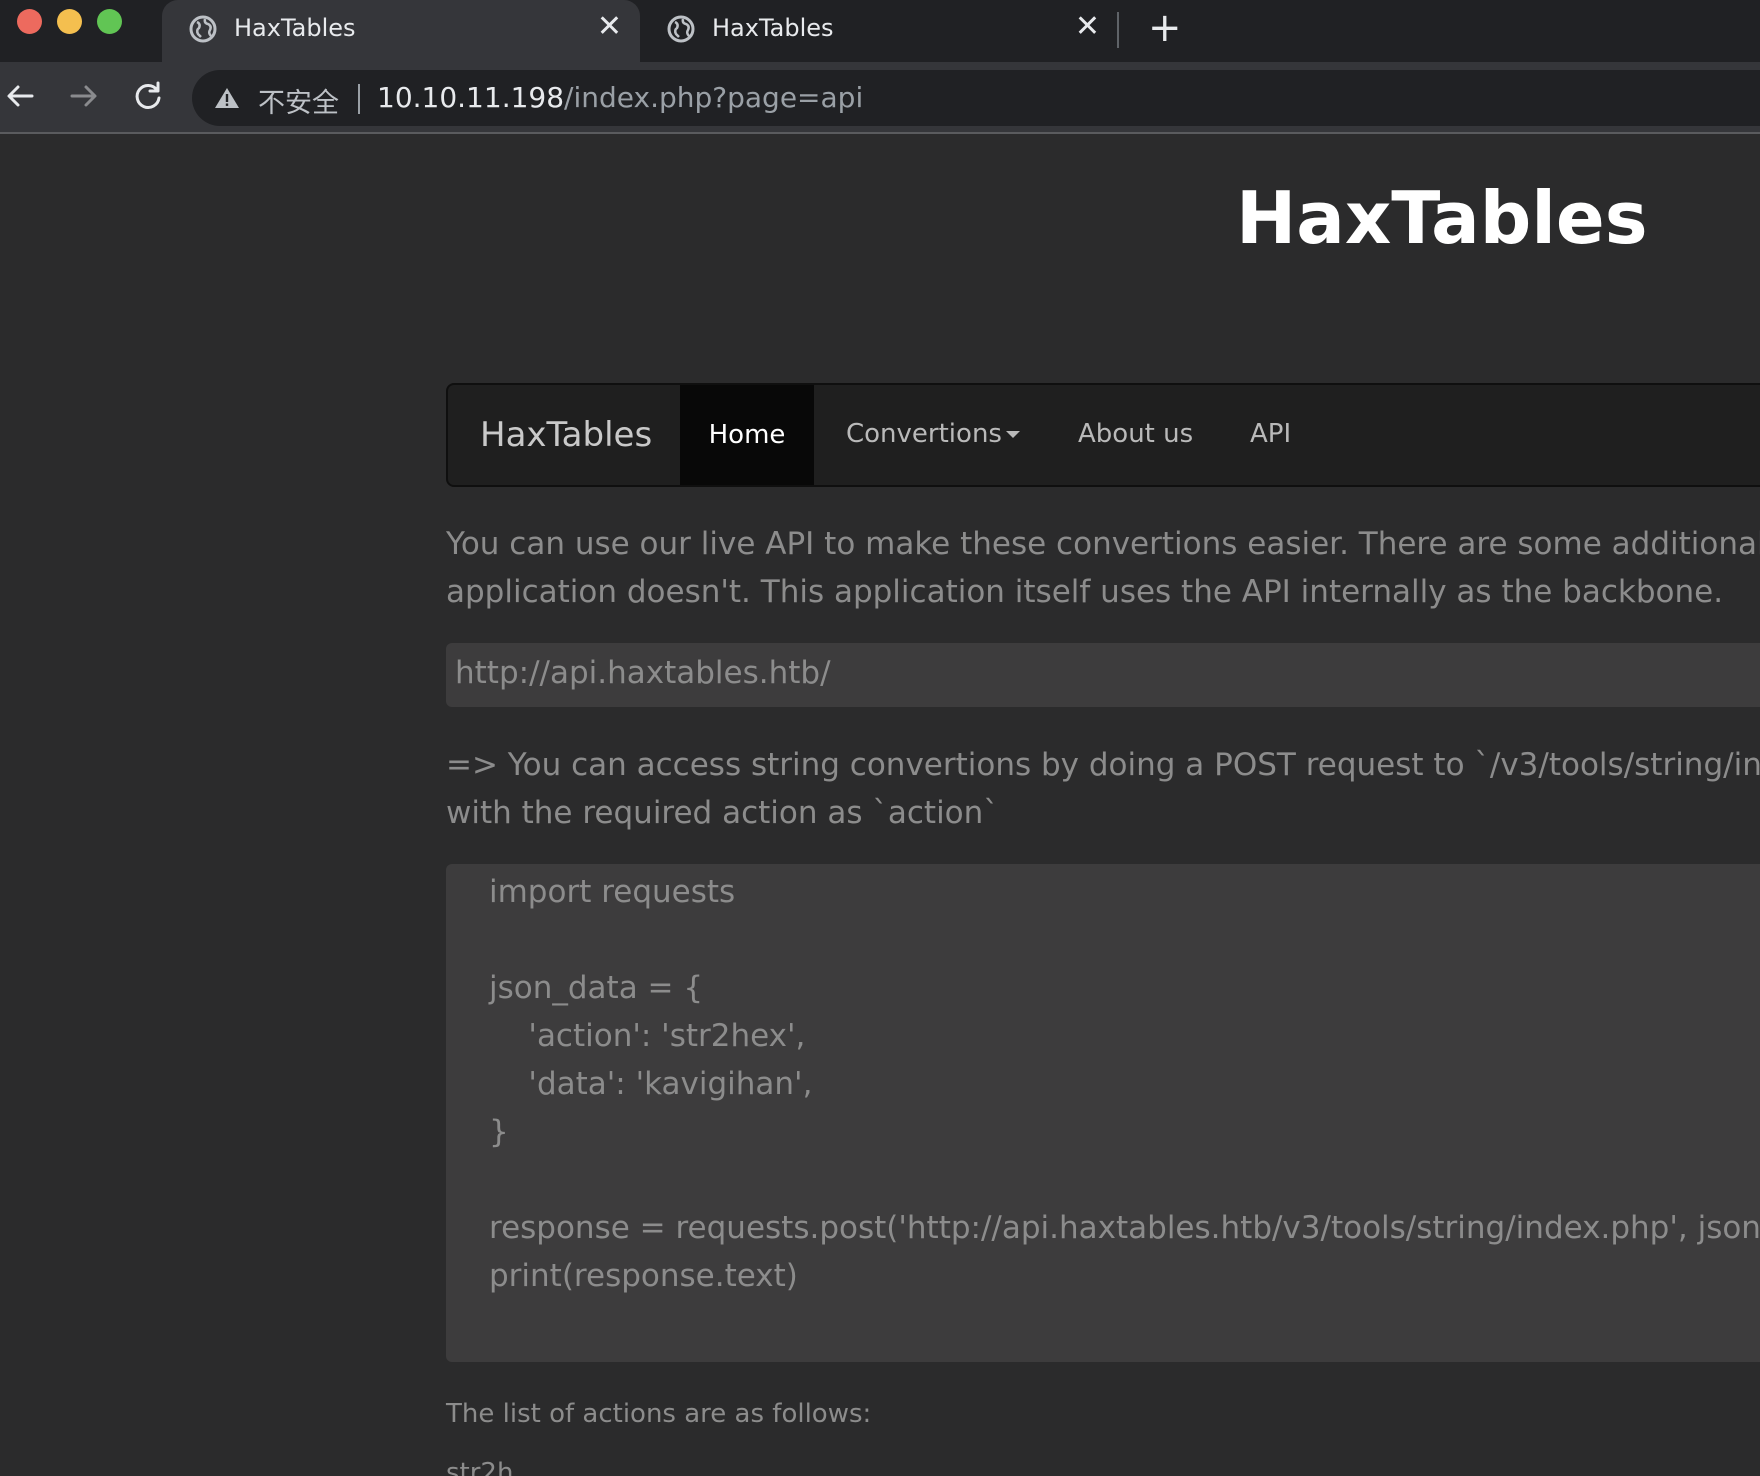 This screenshot has height=1476, width=1760. I want to click on api-base-url-box: http://api.haxtables.htb/, so click(1103, 675).